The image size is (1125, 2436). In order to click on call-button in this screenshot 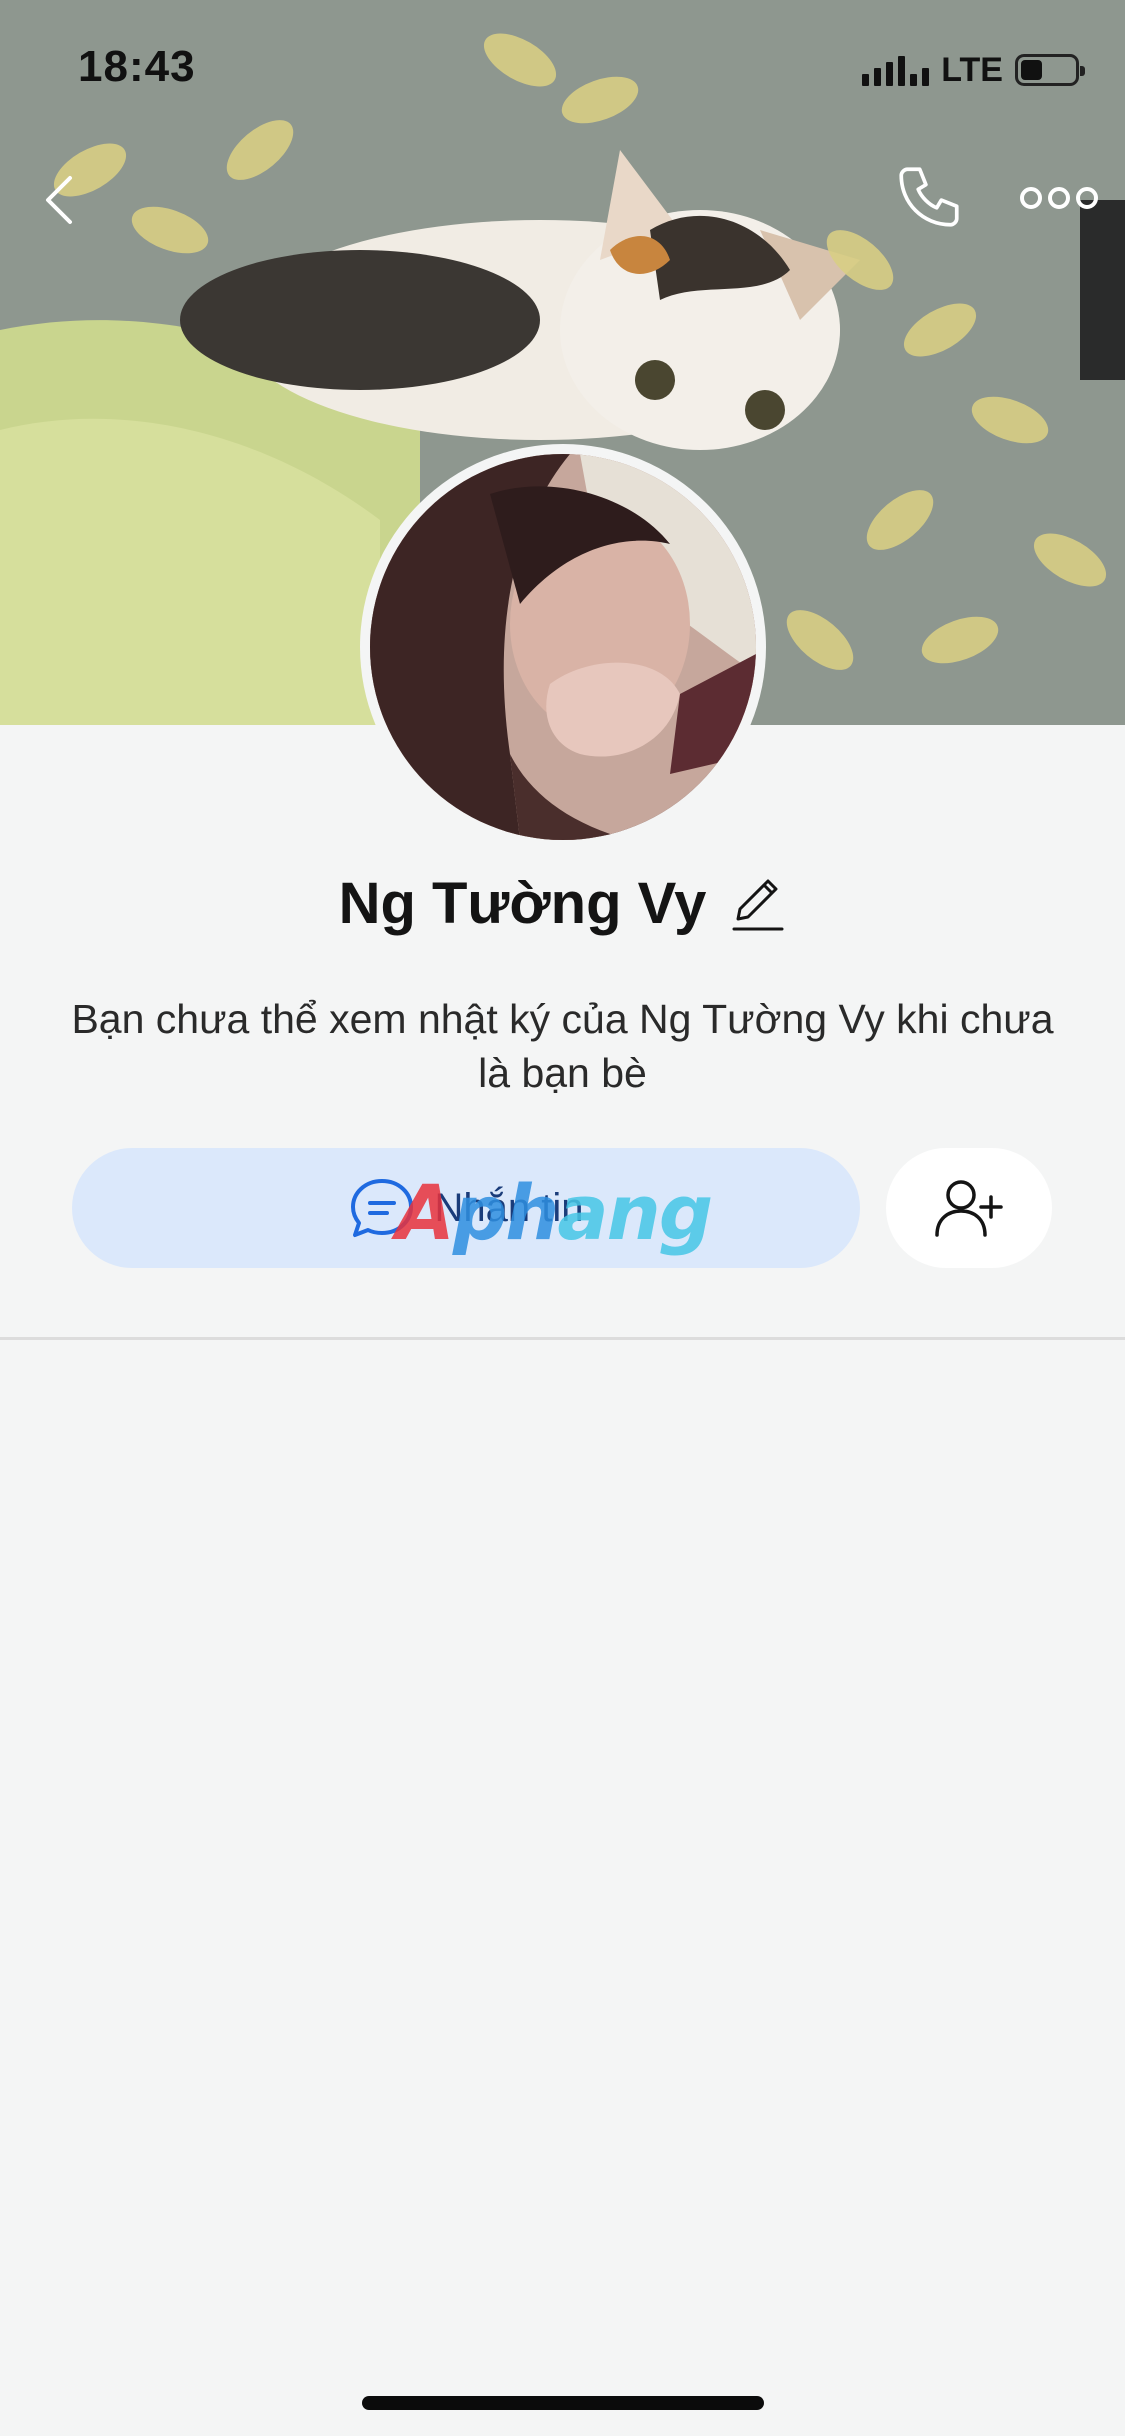, I will do `click(929, 197)`.